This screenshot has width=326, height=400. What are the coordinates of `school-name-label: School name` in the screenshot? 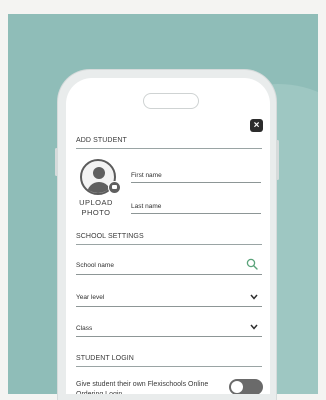 It's located at (95, 265).